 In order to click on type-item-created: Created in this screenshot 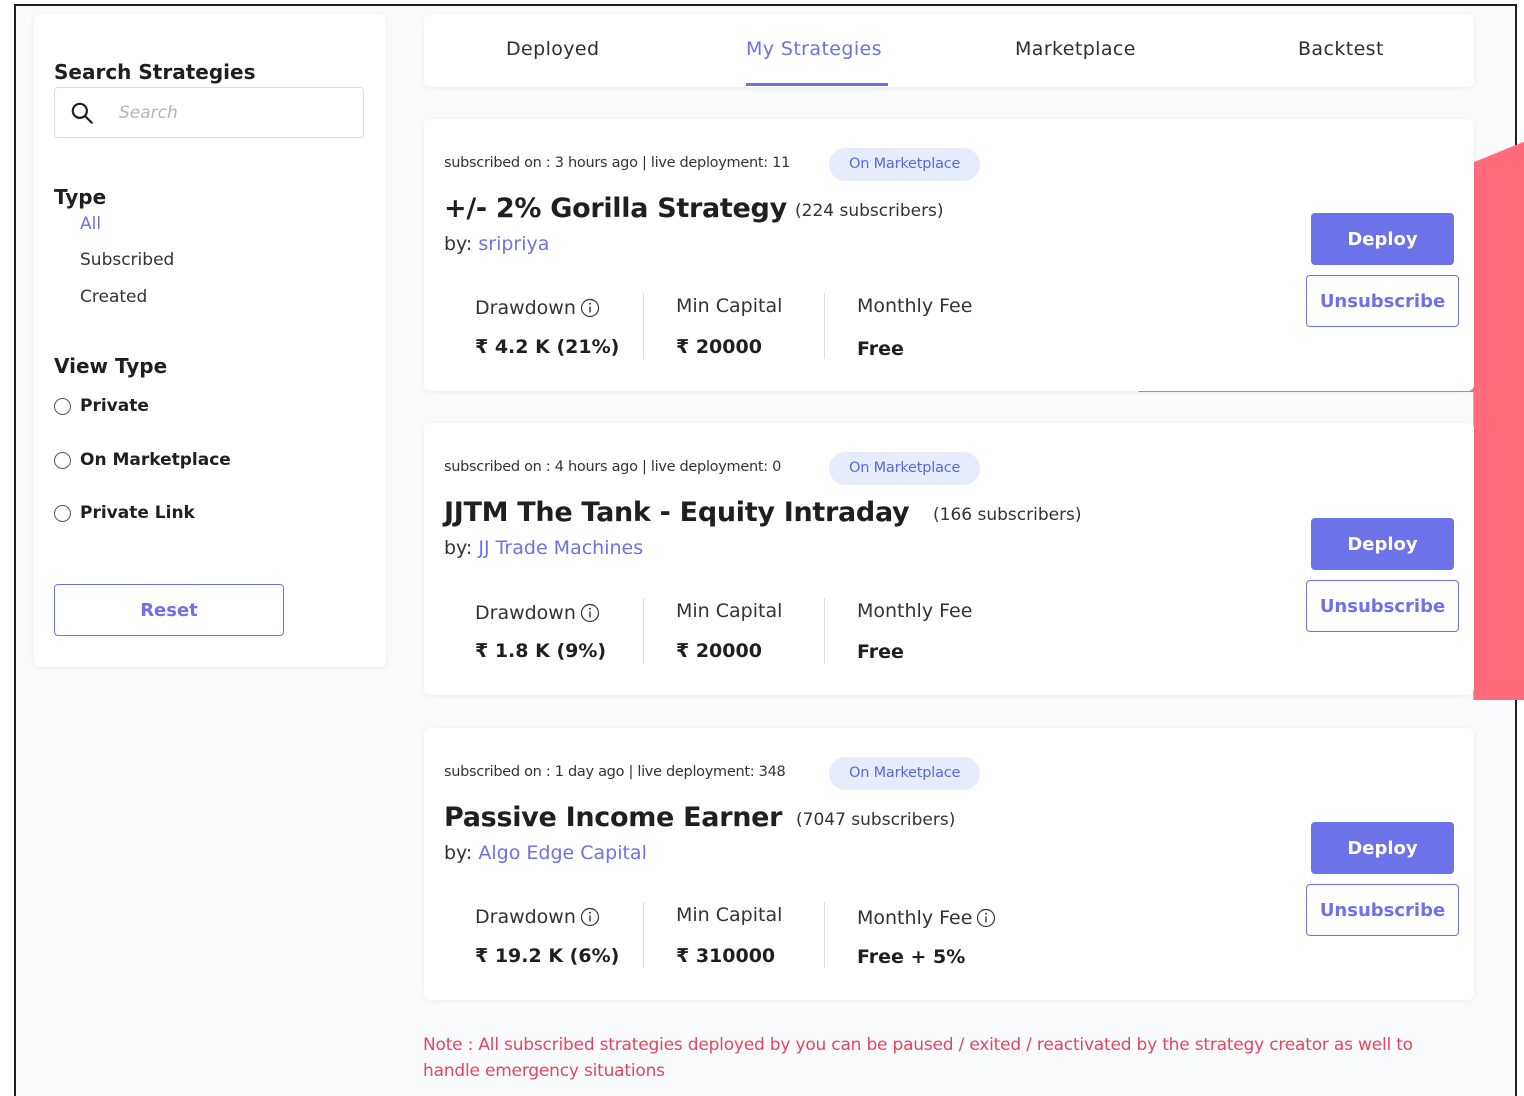, I will do `click(113, 297)`.